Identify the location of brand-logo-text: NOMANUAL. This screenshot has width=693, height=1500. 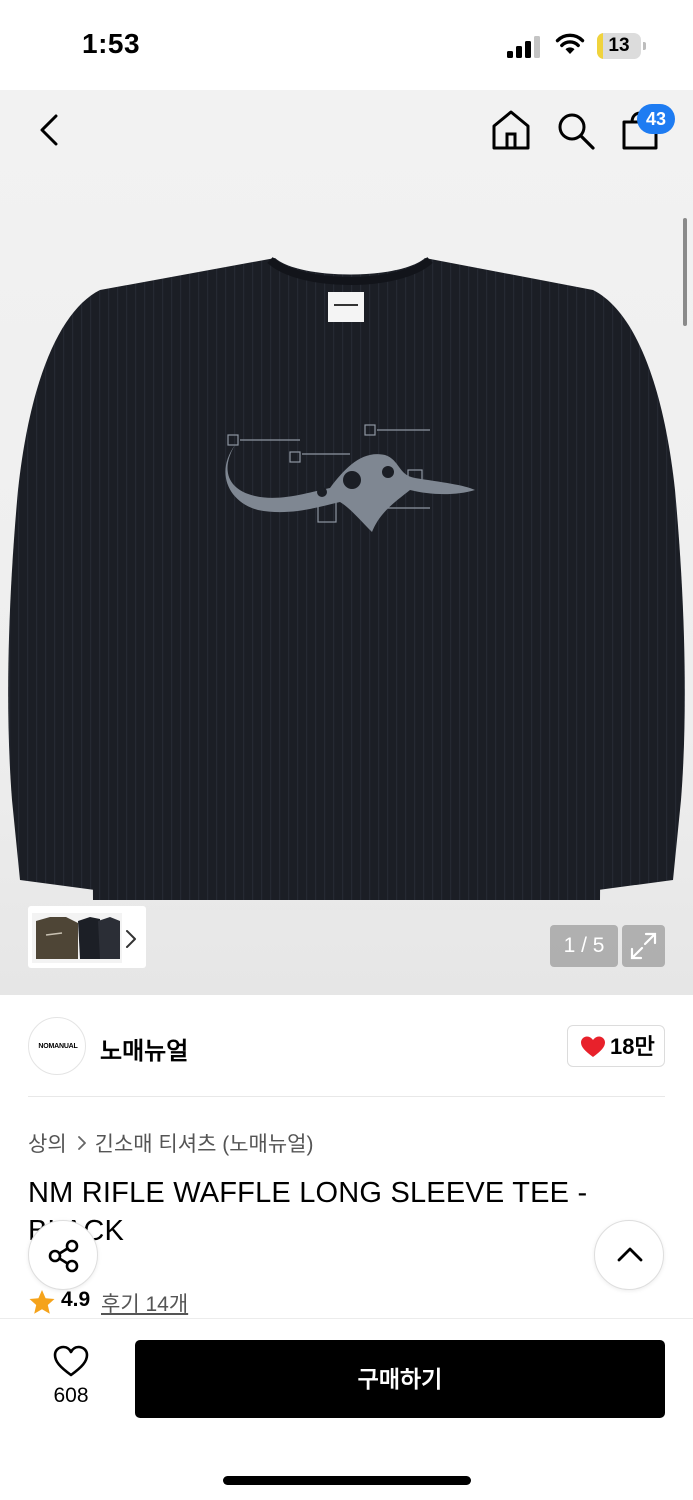
(58, 1046).